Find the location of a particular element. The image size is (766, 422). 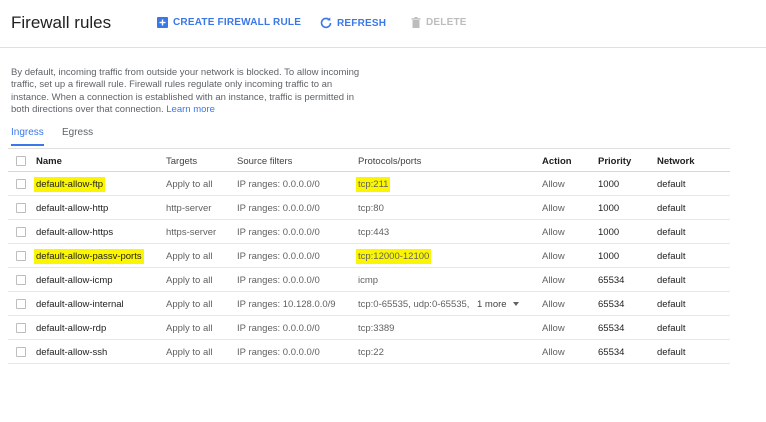

create-firewall-rule-button: CREATE FIREWALL RULE is located at coordinates (229, 22).